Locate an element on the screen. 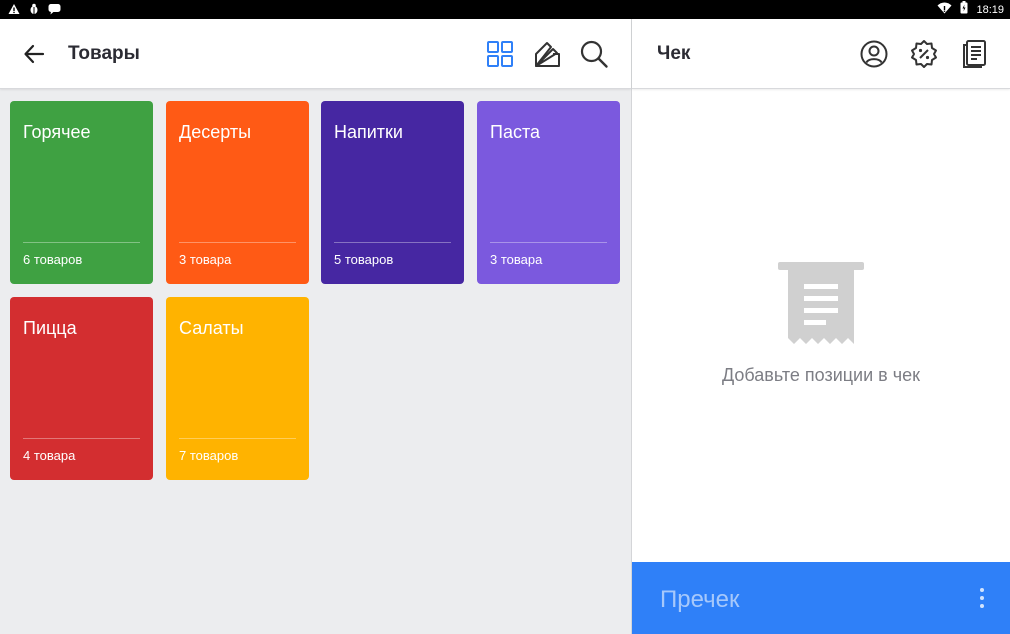  search-icon is located at coordinates (594, 54).